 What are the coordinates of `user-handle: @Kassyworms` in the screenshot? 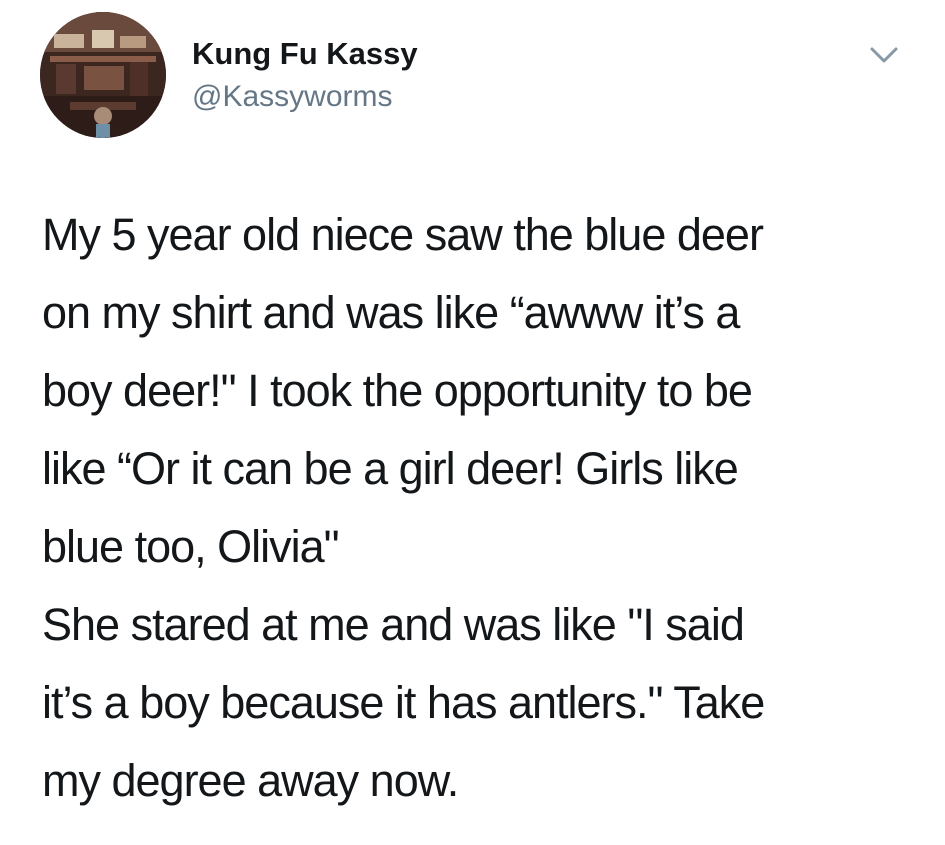 It's located at (292, 97).